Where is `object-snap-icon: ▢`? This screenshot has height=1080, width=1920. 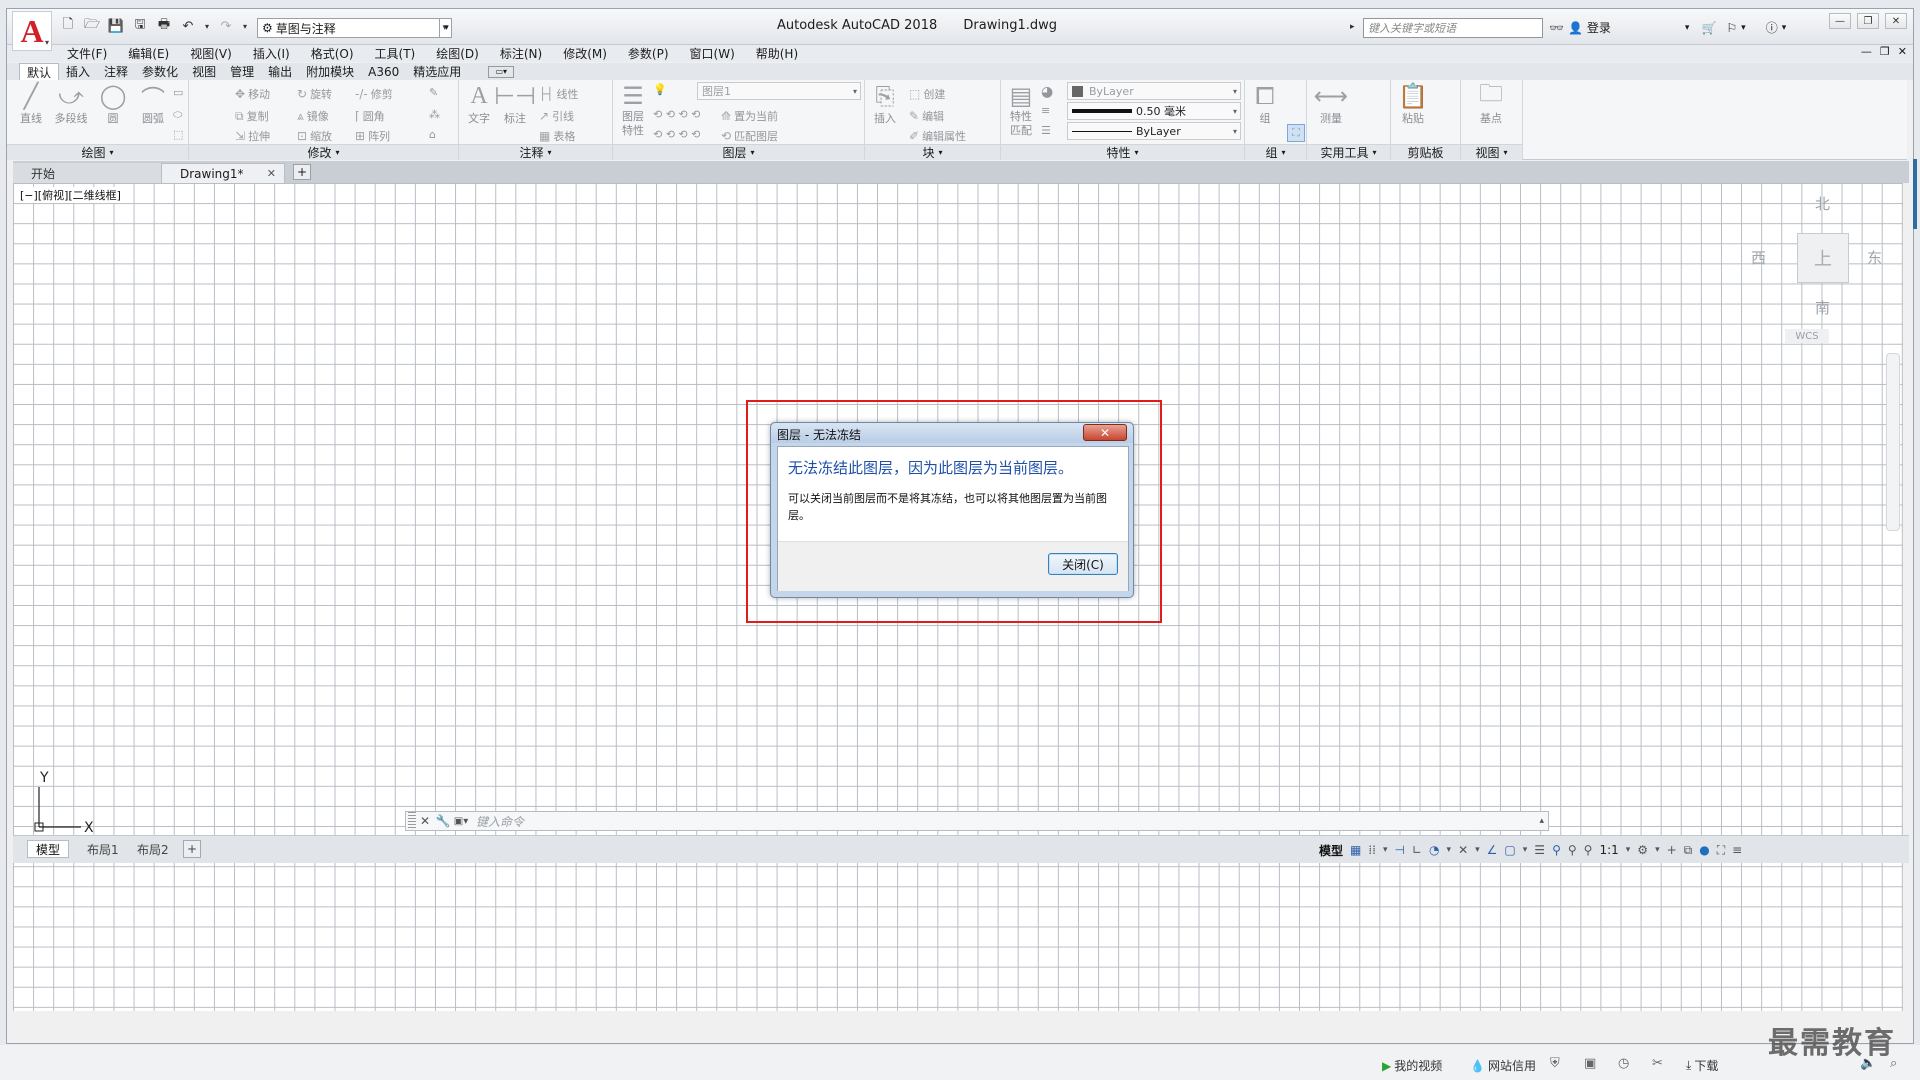 object-snap-icon: ▢ is located at coordinates (1509, 850).